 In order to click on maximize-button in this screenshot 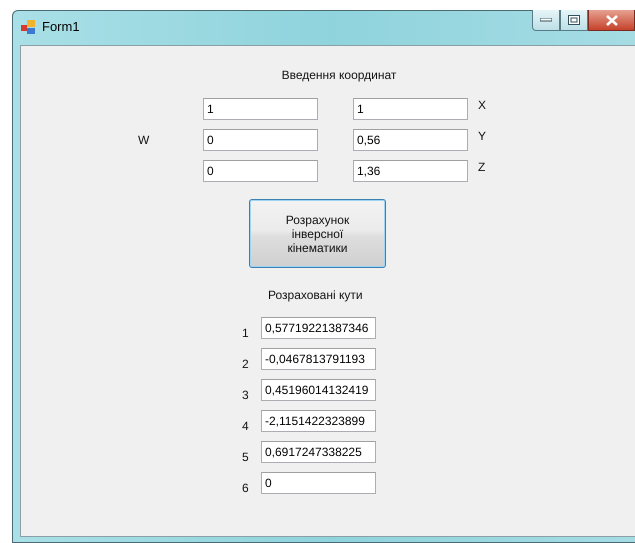, I will do `click(574, 20)`.